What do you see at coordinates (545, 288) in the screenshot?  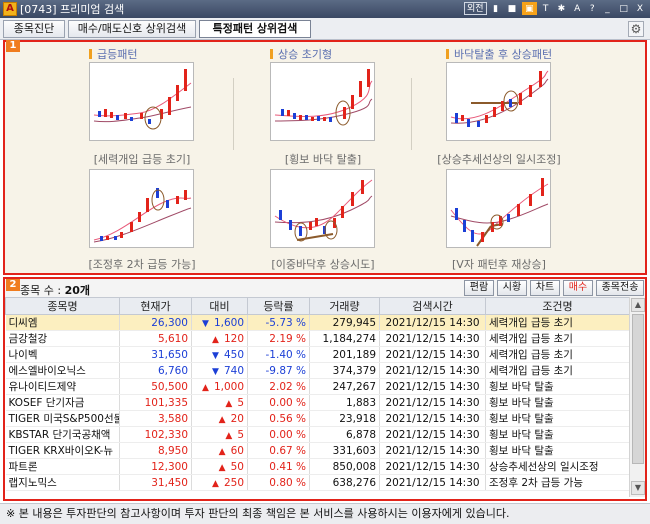 I see `chart-button: 차트` at bounding box center [545, 288].